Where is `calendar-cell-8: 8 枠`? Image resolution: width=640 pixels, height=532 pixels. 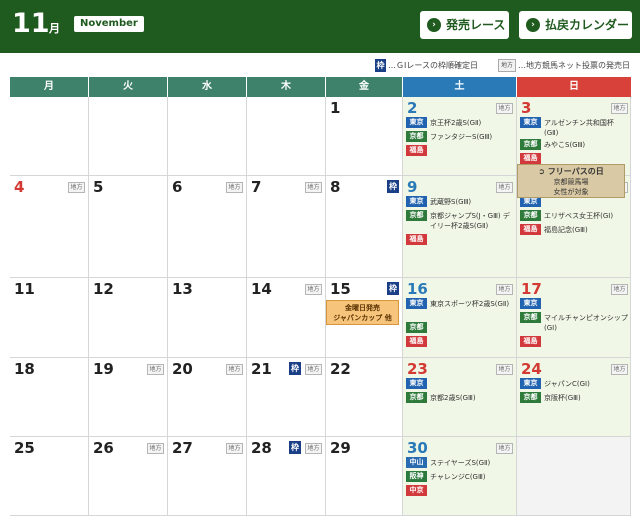
calendar-cell-8: 8 枠 is located at coordinates (364, 227).